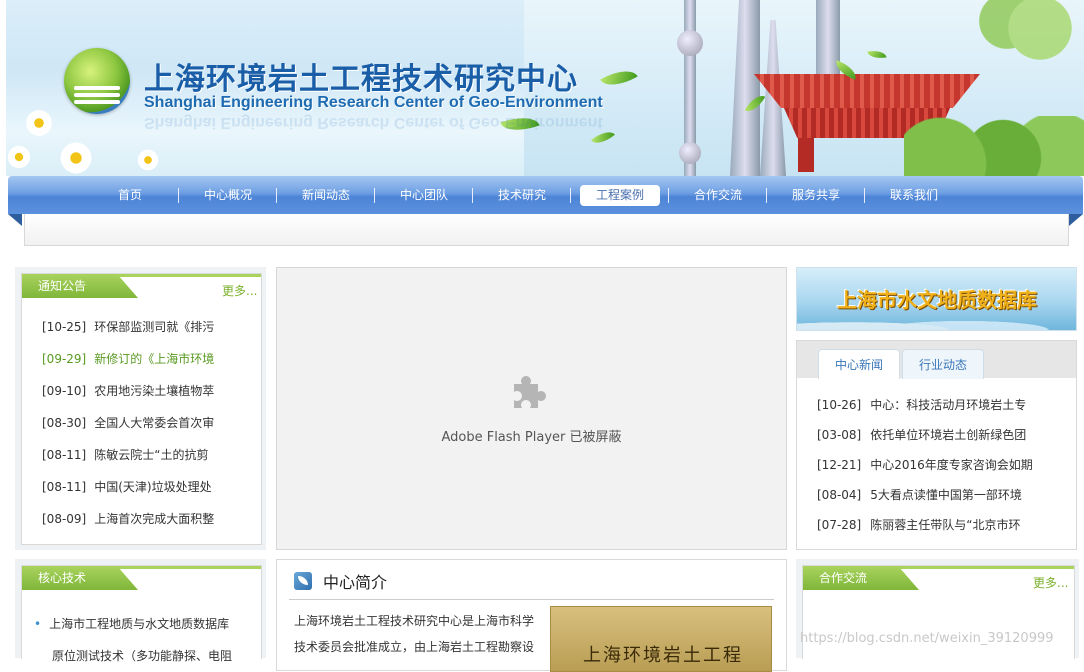 This screenshot has width=1084, height=672. Describe the element at coordinates (154, 391) in the screenshot. I see `notice-text: 农用地污染土壤植物萃` at that location.